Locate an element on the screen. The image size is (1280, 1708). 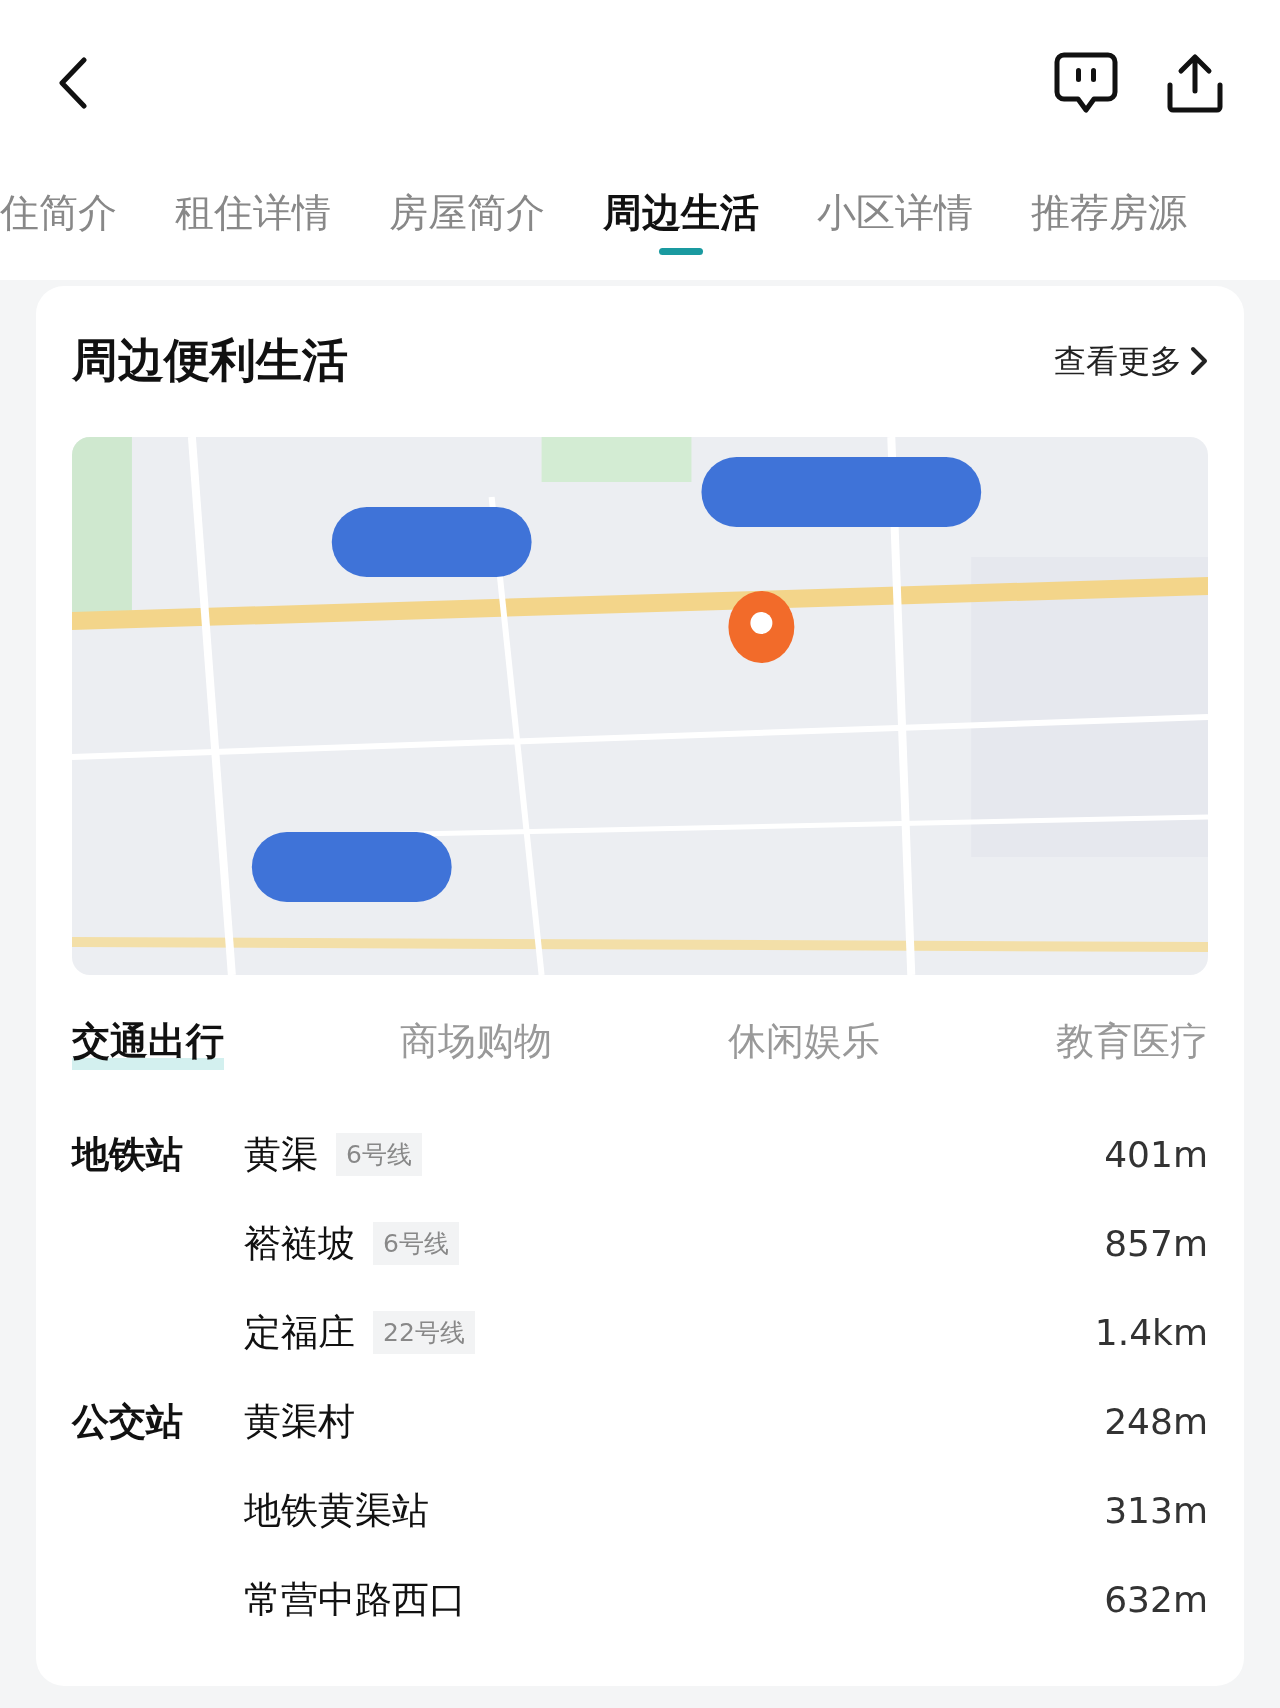
distance: 1.4km is located at coordinates (1151, 1332).